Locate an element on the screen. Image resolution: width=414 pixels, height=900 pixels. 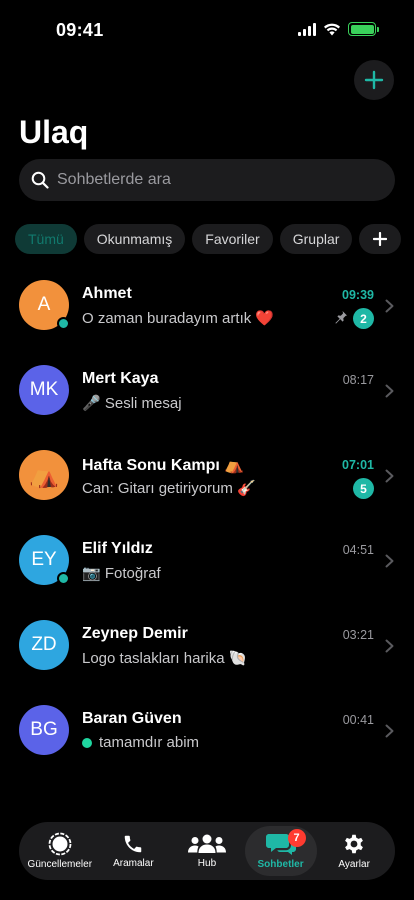
chat-row: MK Mert Kaya 🎤 Sesli mesaj 08:17 is located at coordinates (207, 390).